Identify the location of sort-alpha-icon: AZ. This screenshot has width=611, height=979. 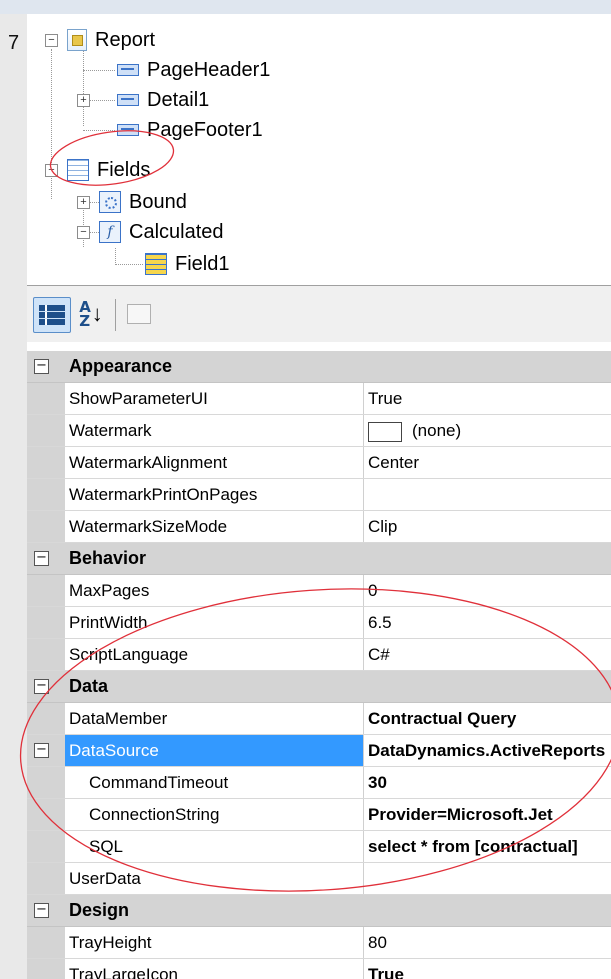
(85, 314).